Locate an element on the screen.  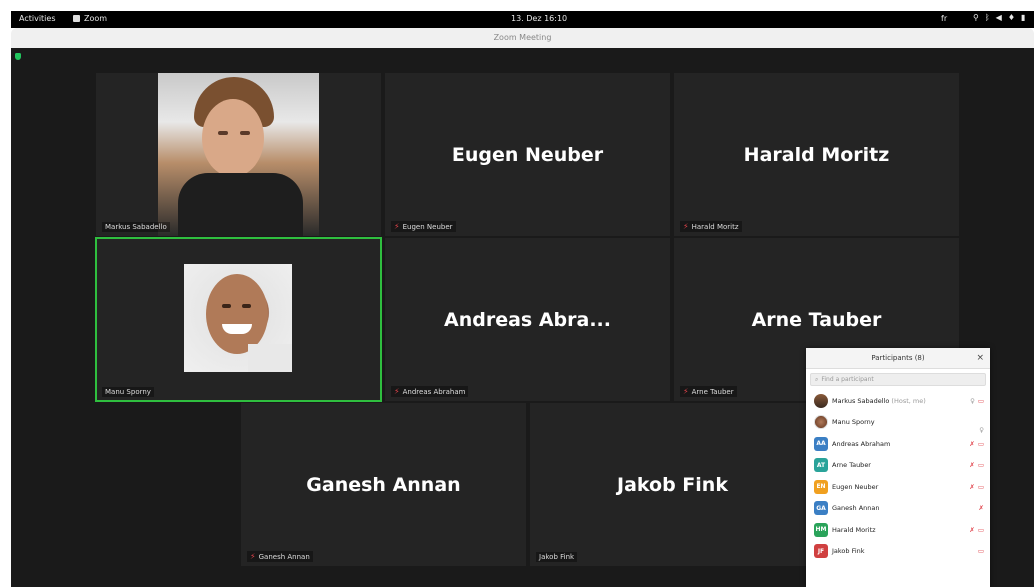
tile-name-label: ⚡ Harald Moritz is located at coordinates (711, 226).